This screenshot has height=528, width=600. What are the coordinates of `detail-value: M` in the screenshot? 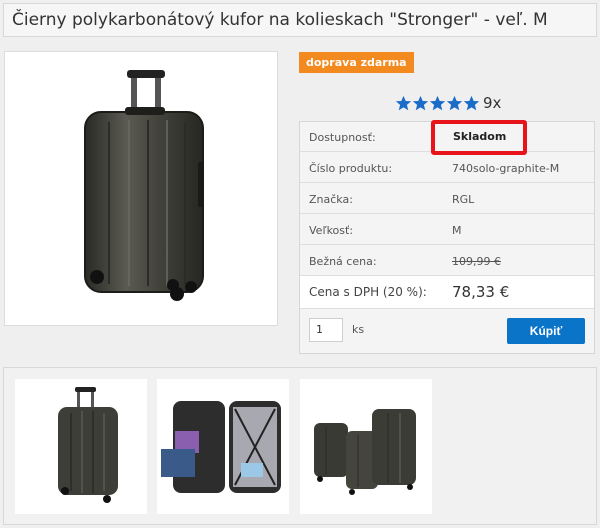 It's located at (457, 230).